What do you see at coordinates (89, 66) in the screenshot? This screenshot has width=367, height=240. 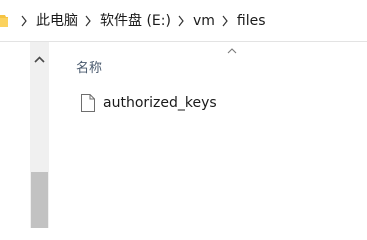 I see `column-header-name: 名称` at bounding box center [89, 66].